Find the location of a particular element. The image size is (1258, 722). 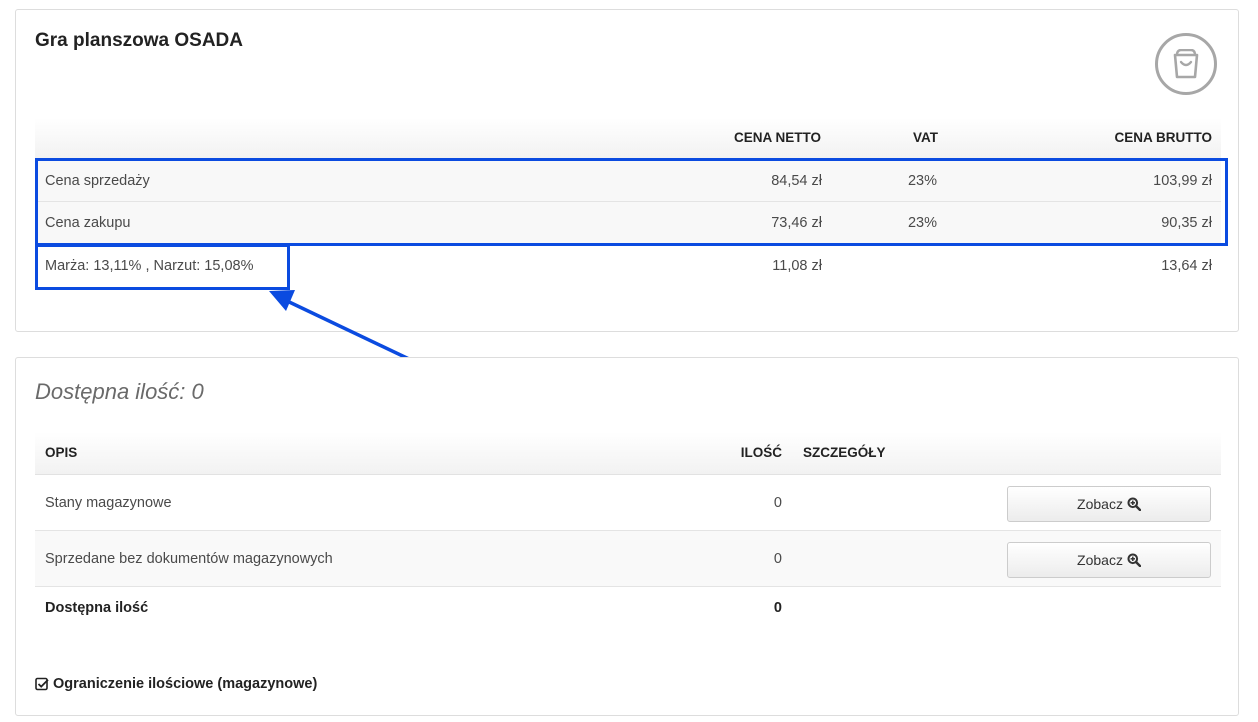

header-vat: VAT is located at coordinates (925, 137).